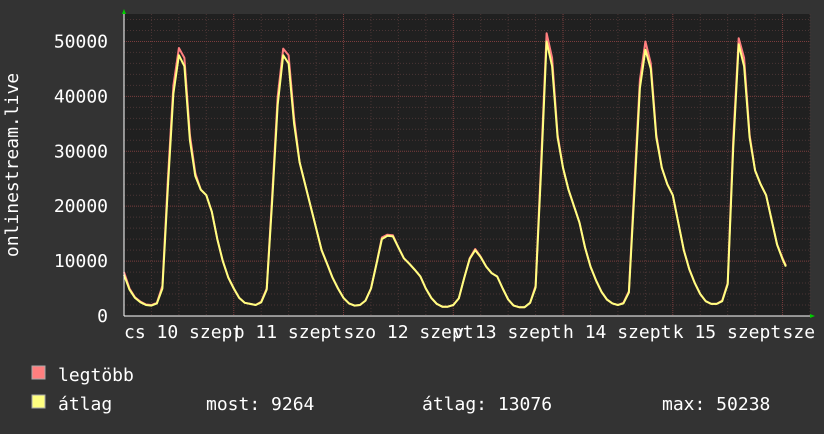 This screenshot has height=434, width=824. What do you see at coordinates (96, 375) in the screenshot?
I see `legend-label-max: legtöbb` at bounding box center [96, 375].